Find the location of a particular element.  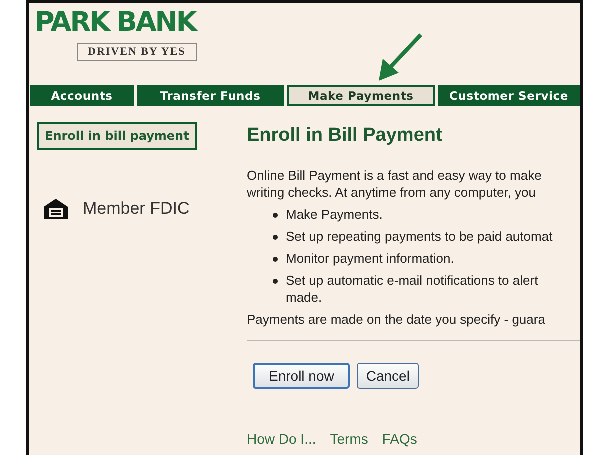

intro-text: writing checks. At anytime from any computer, you is located at coordinates (392, 192).